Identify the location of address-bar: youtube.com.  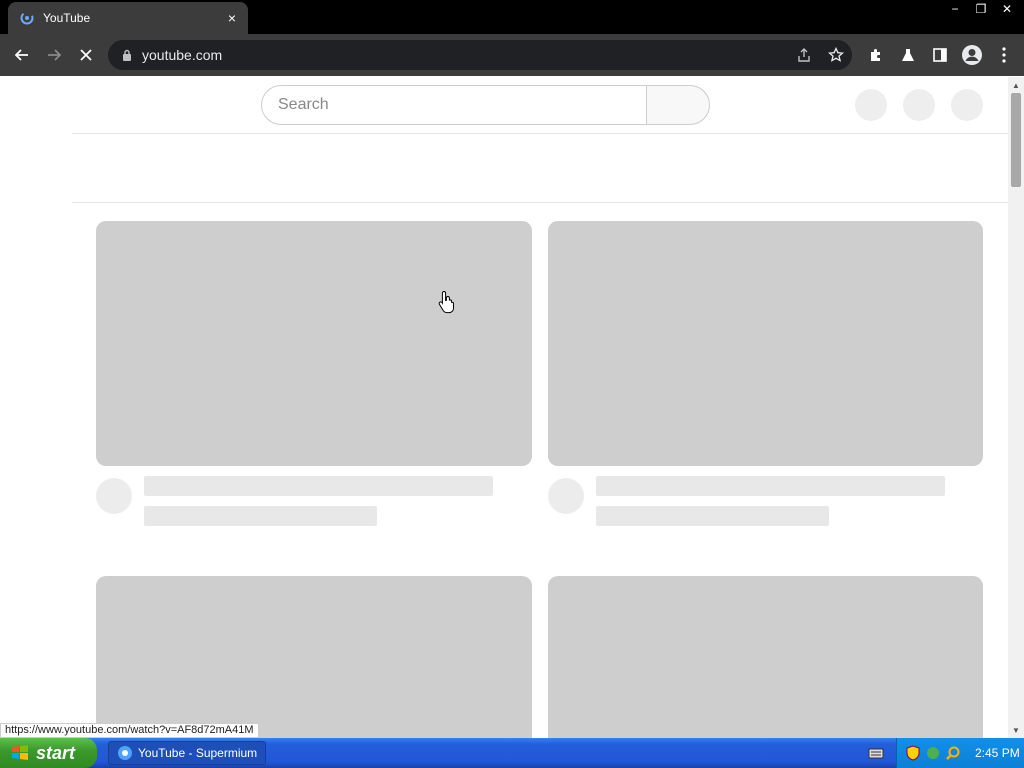
(480, 55).